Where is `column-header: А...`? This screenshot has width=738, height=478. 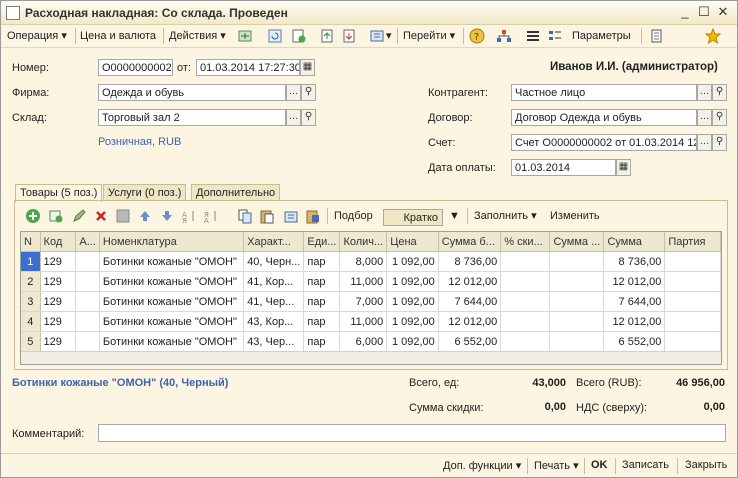 column-header: А... is located at coordinates (87, 242).